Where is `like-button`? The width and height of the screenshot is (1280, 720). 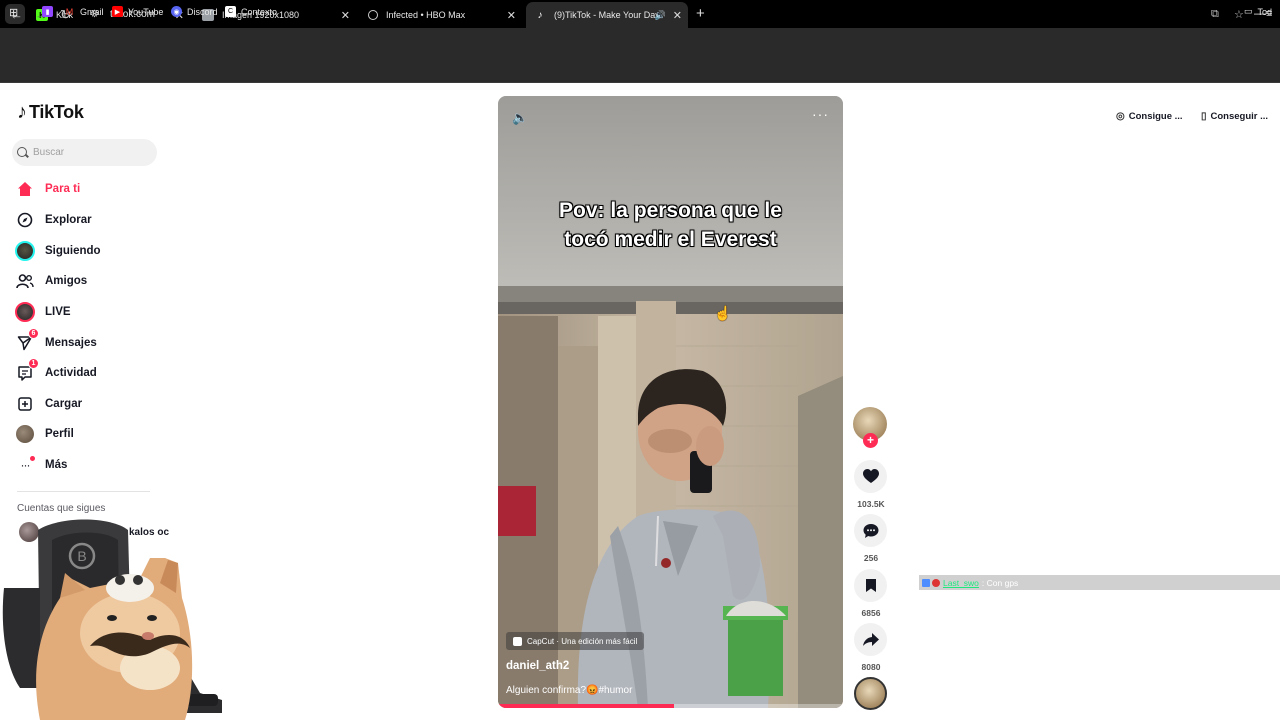
like-button is located at coordinates (870, 476).